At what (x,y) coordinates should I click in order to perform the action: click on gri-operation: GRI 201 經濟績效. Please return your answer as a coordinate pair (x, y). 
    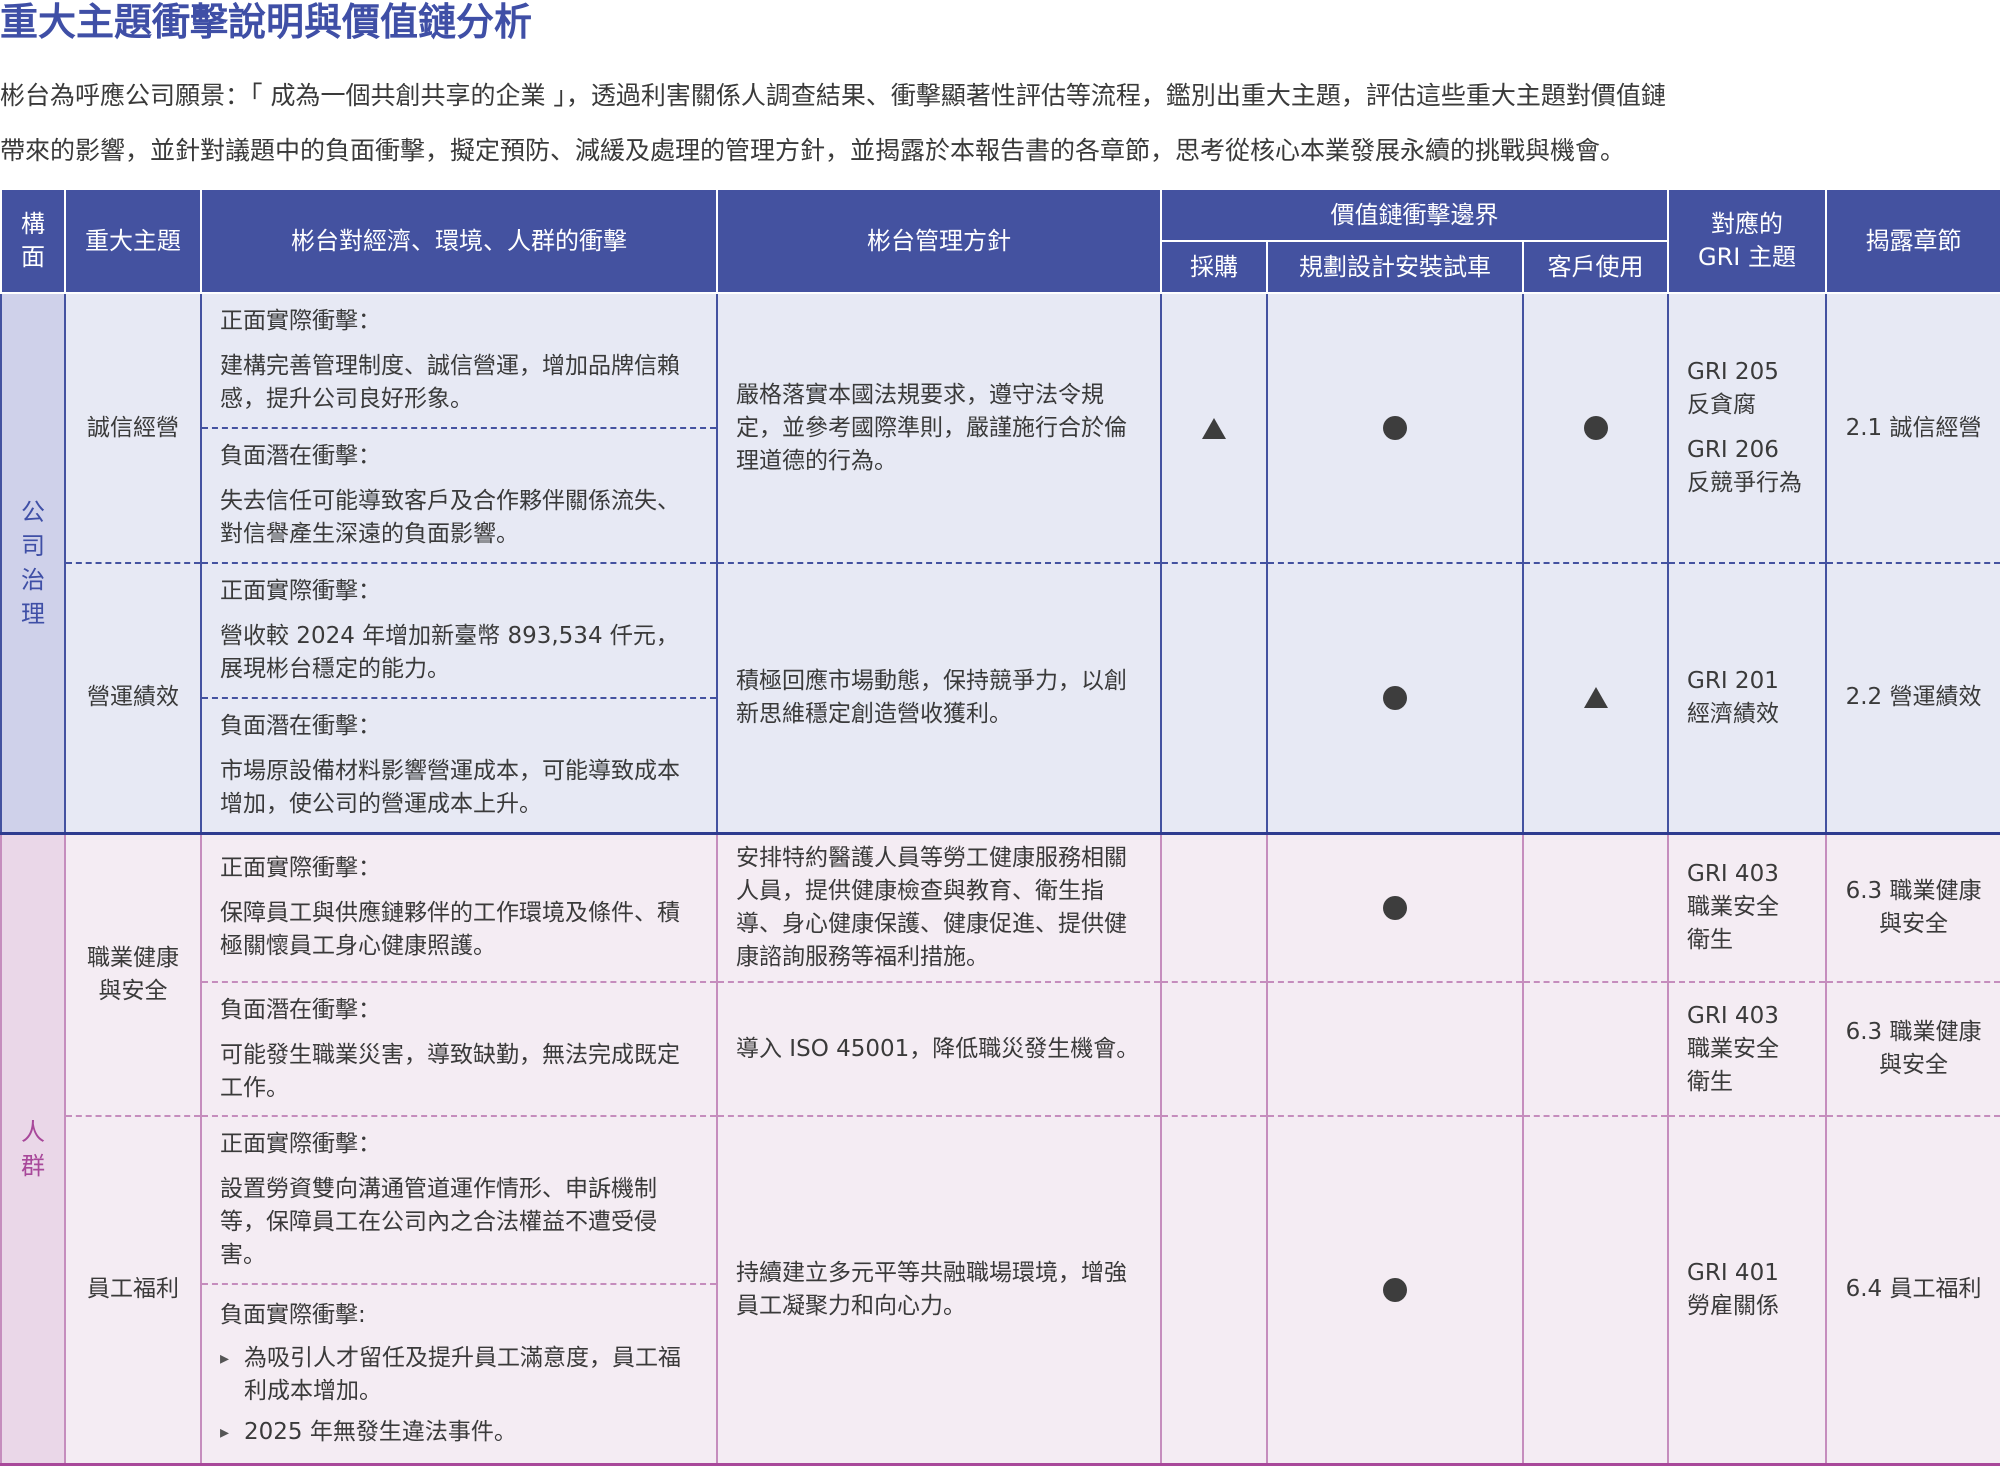
    Looking at the image, I should click on (1747, 699).